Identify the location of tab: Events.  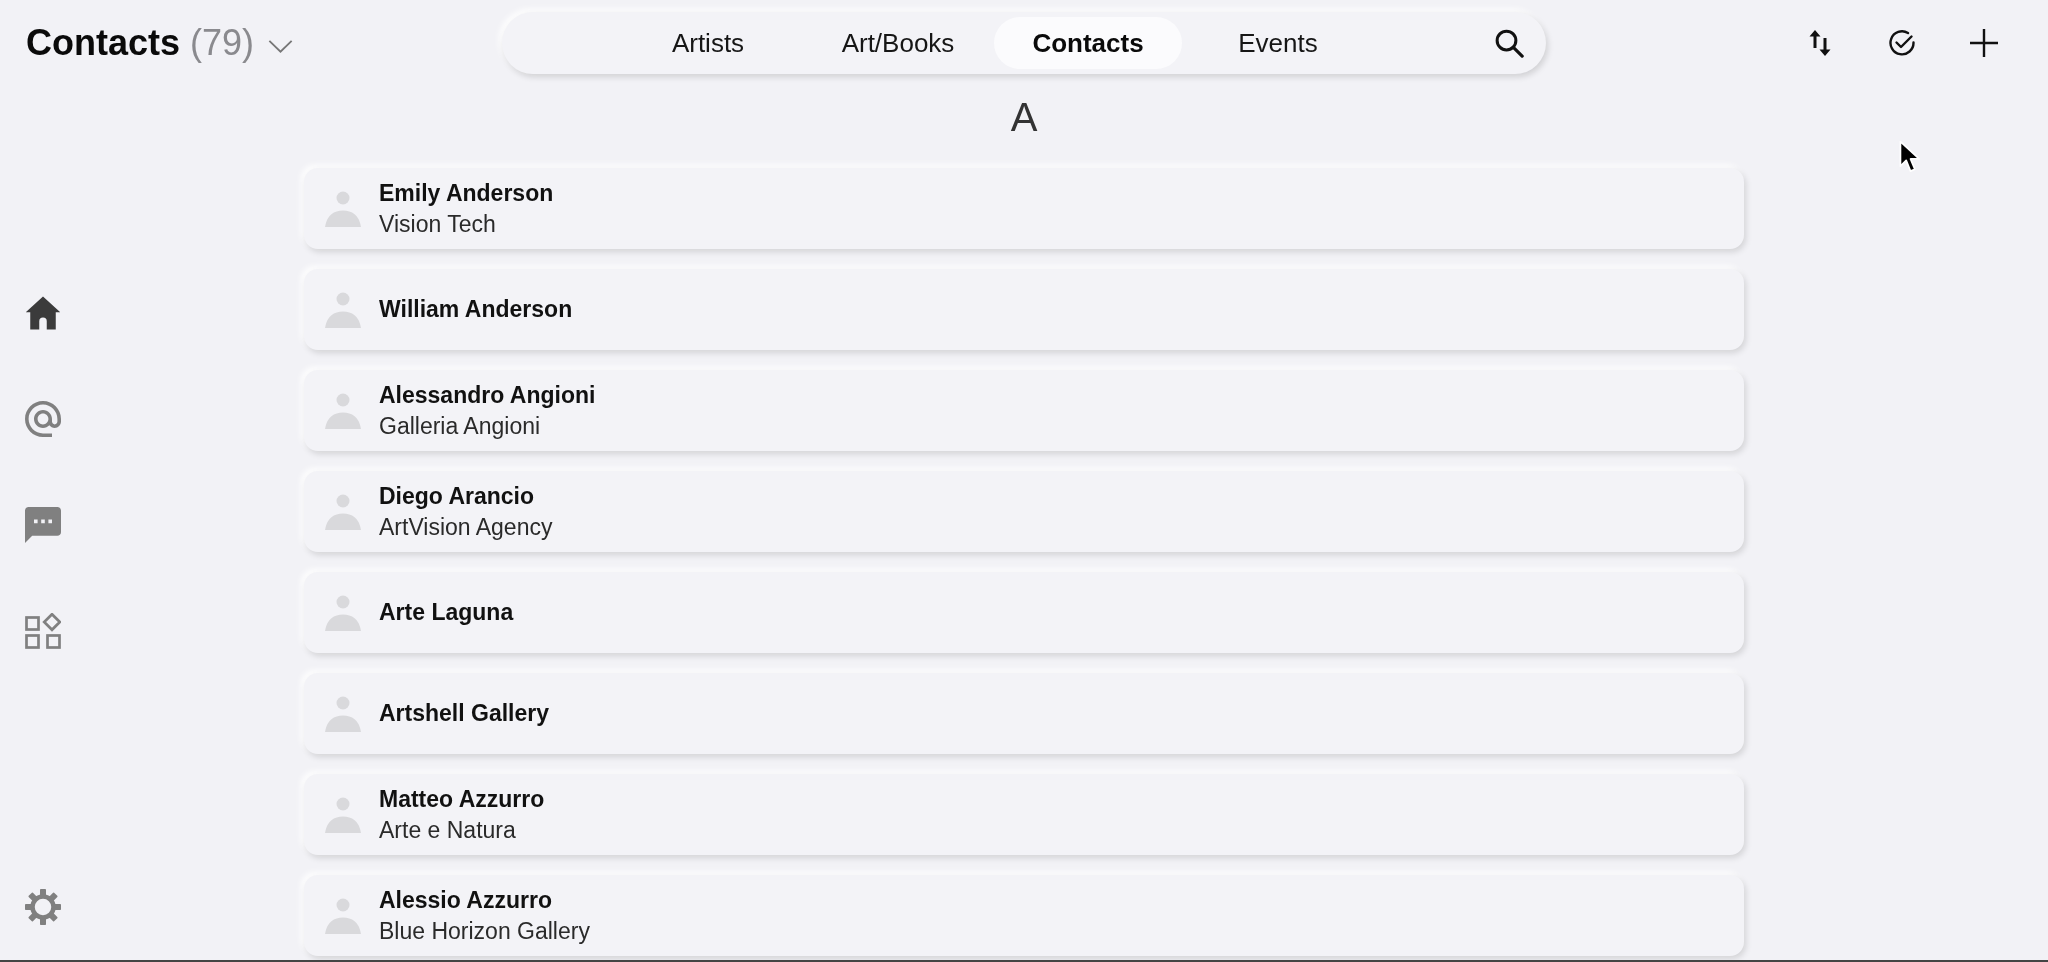
(1278, 43).